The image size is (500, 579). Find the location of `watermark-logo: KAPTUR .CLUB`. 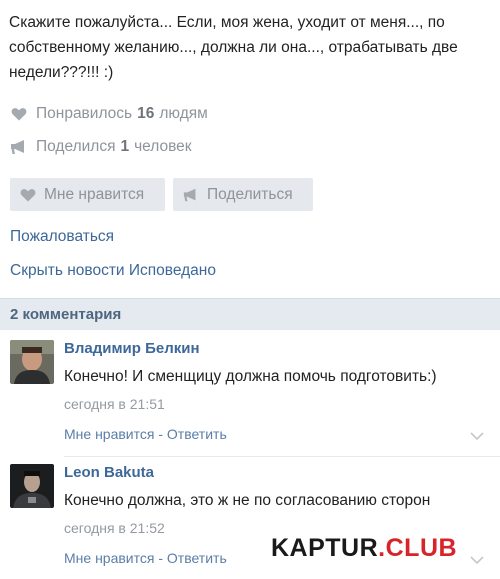

watermark-logo: KAPTUR .CLUB is located at coordinates (364, 551).